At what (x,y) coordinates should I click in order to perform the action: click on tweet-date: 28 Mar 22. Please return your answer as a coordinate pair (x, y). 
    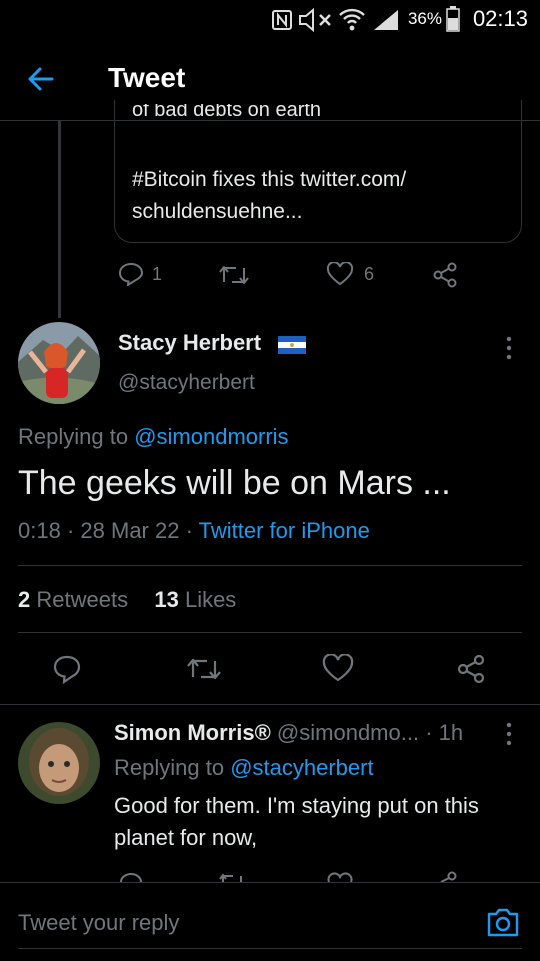
    Looking at the image, I should click on (130, 530).